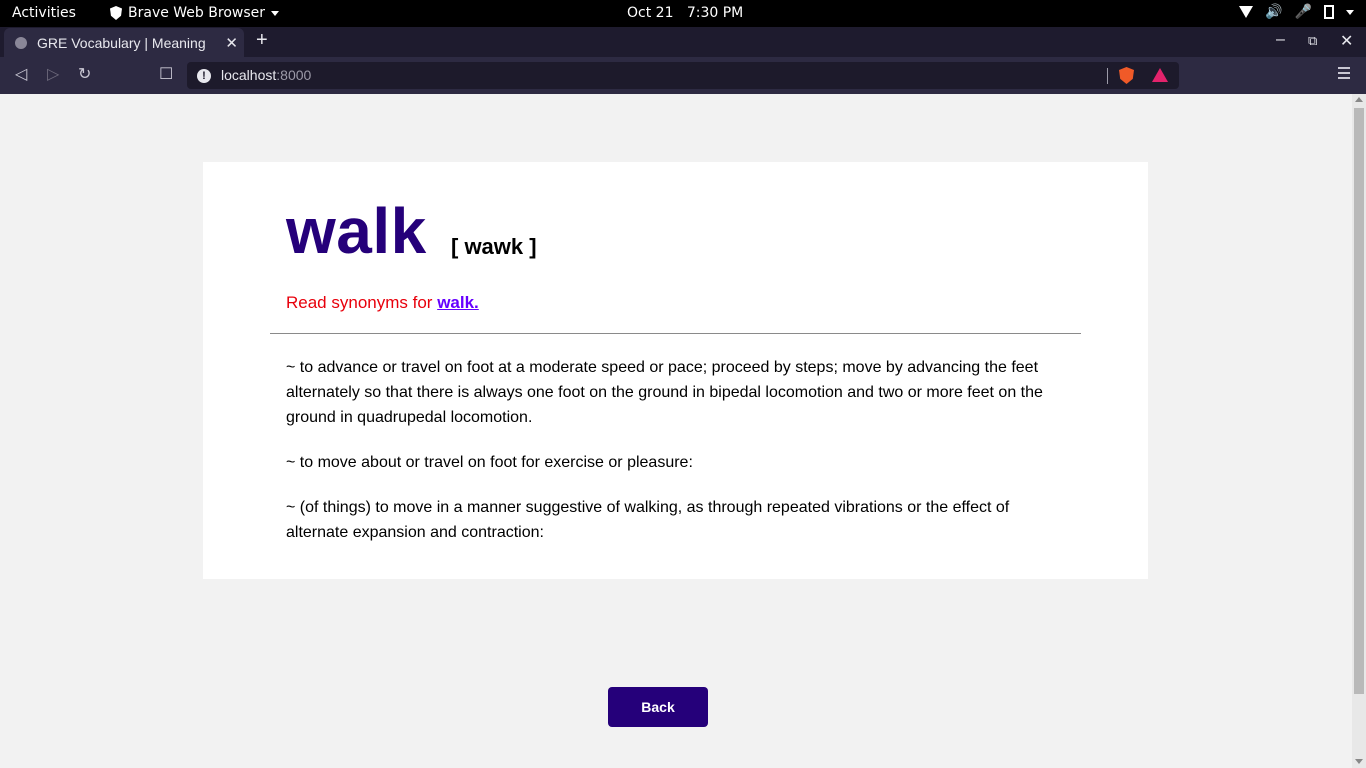 Image resolution: width=1366 pixels, height=768 pixels. I want to click on app-name: Brave Web Browser, so click(196, 13).